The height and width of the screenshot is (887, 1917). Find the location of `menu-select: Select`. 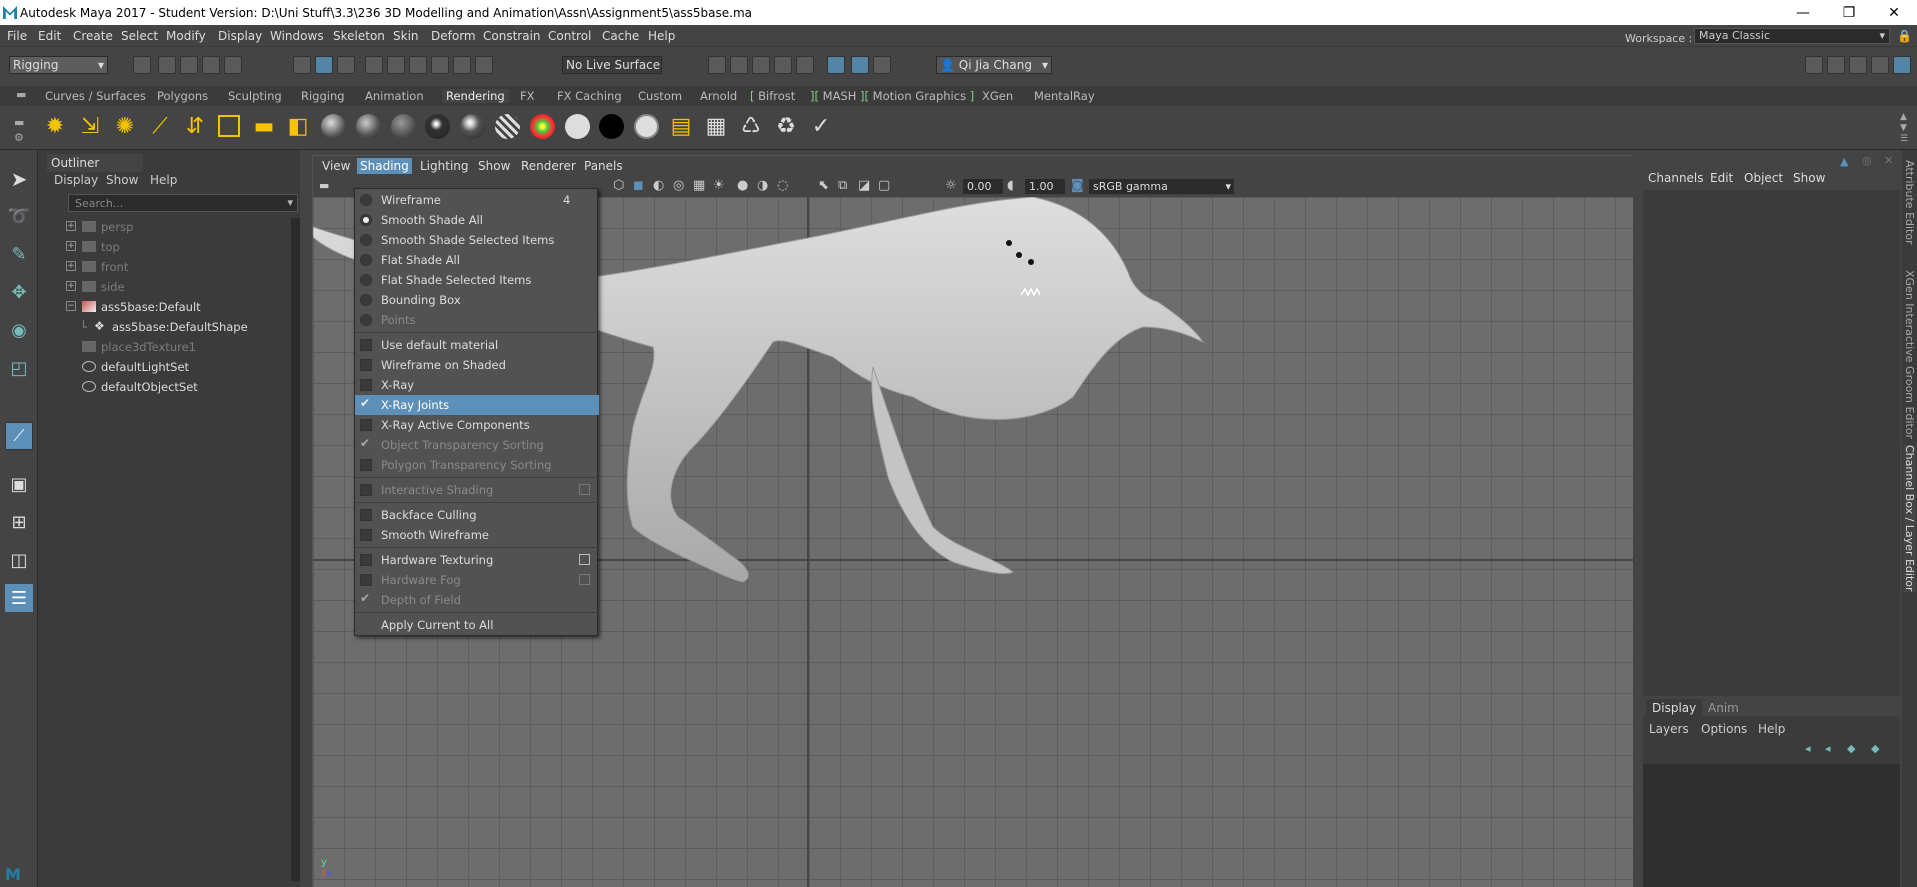

menu-select: Select is located at coordinates (139, 36).